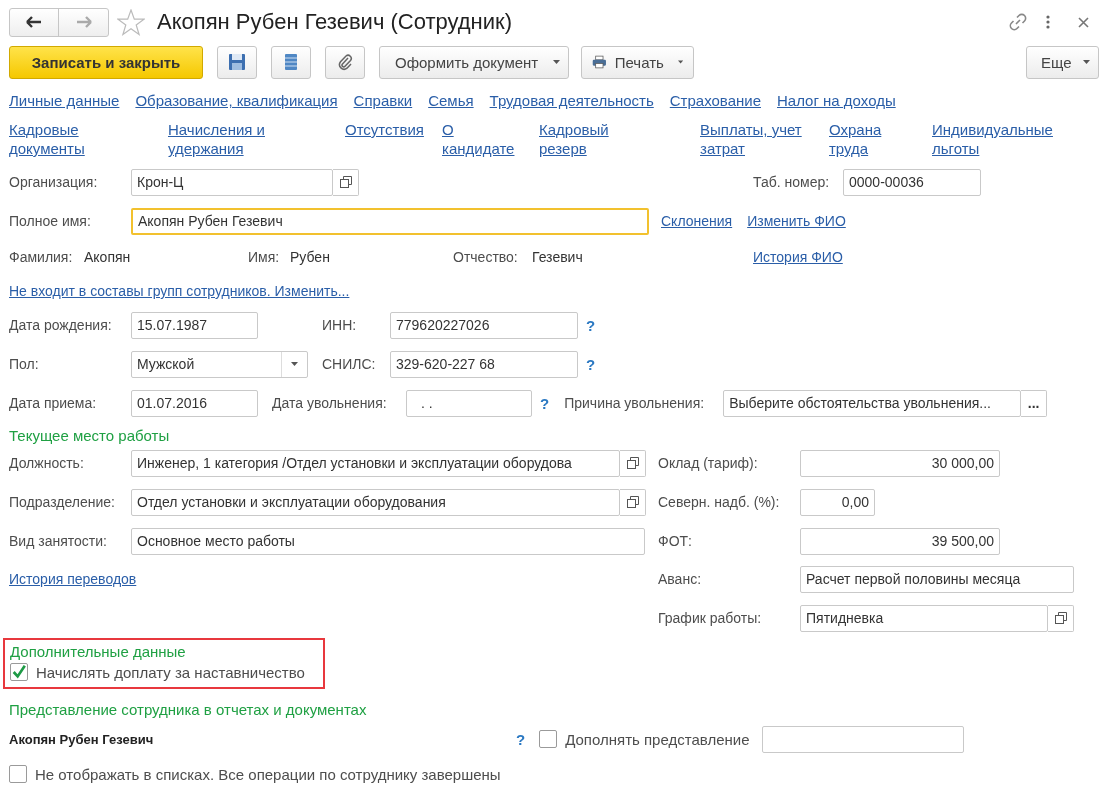  Describe the element at coordinates (862, 739) in the screenshot. I see `text-field` at that location.